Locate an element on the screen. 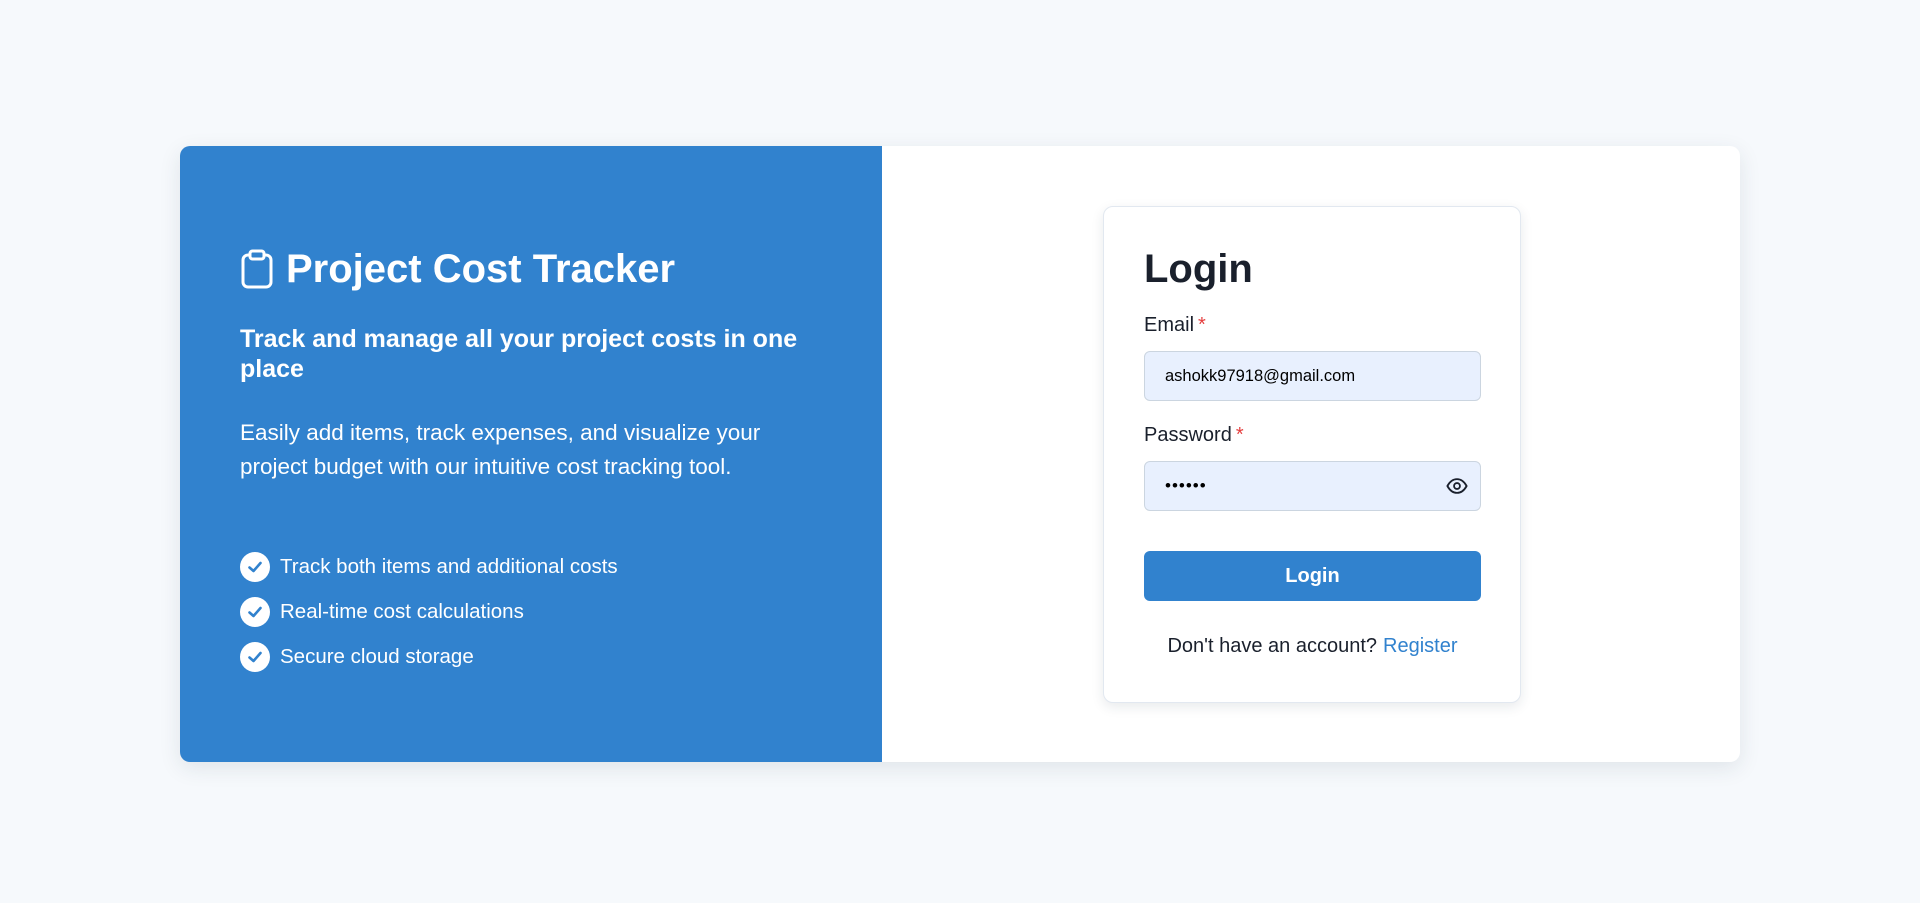 This screenshot has height=903, width=1920. password-label: Password * is located at coordinates (1312, 435).